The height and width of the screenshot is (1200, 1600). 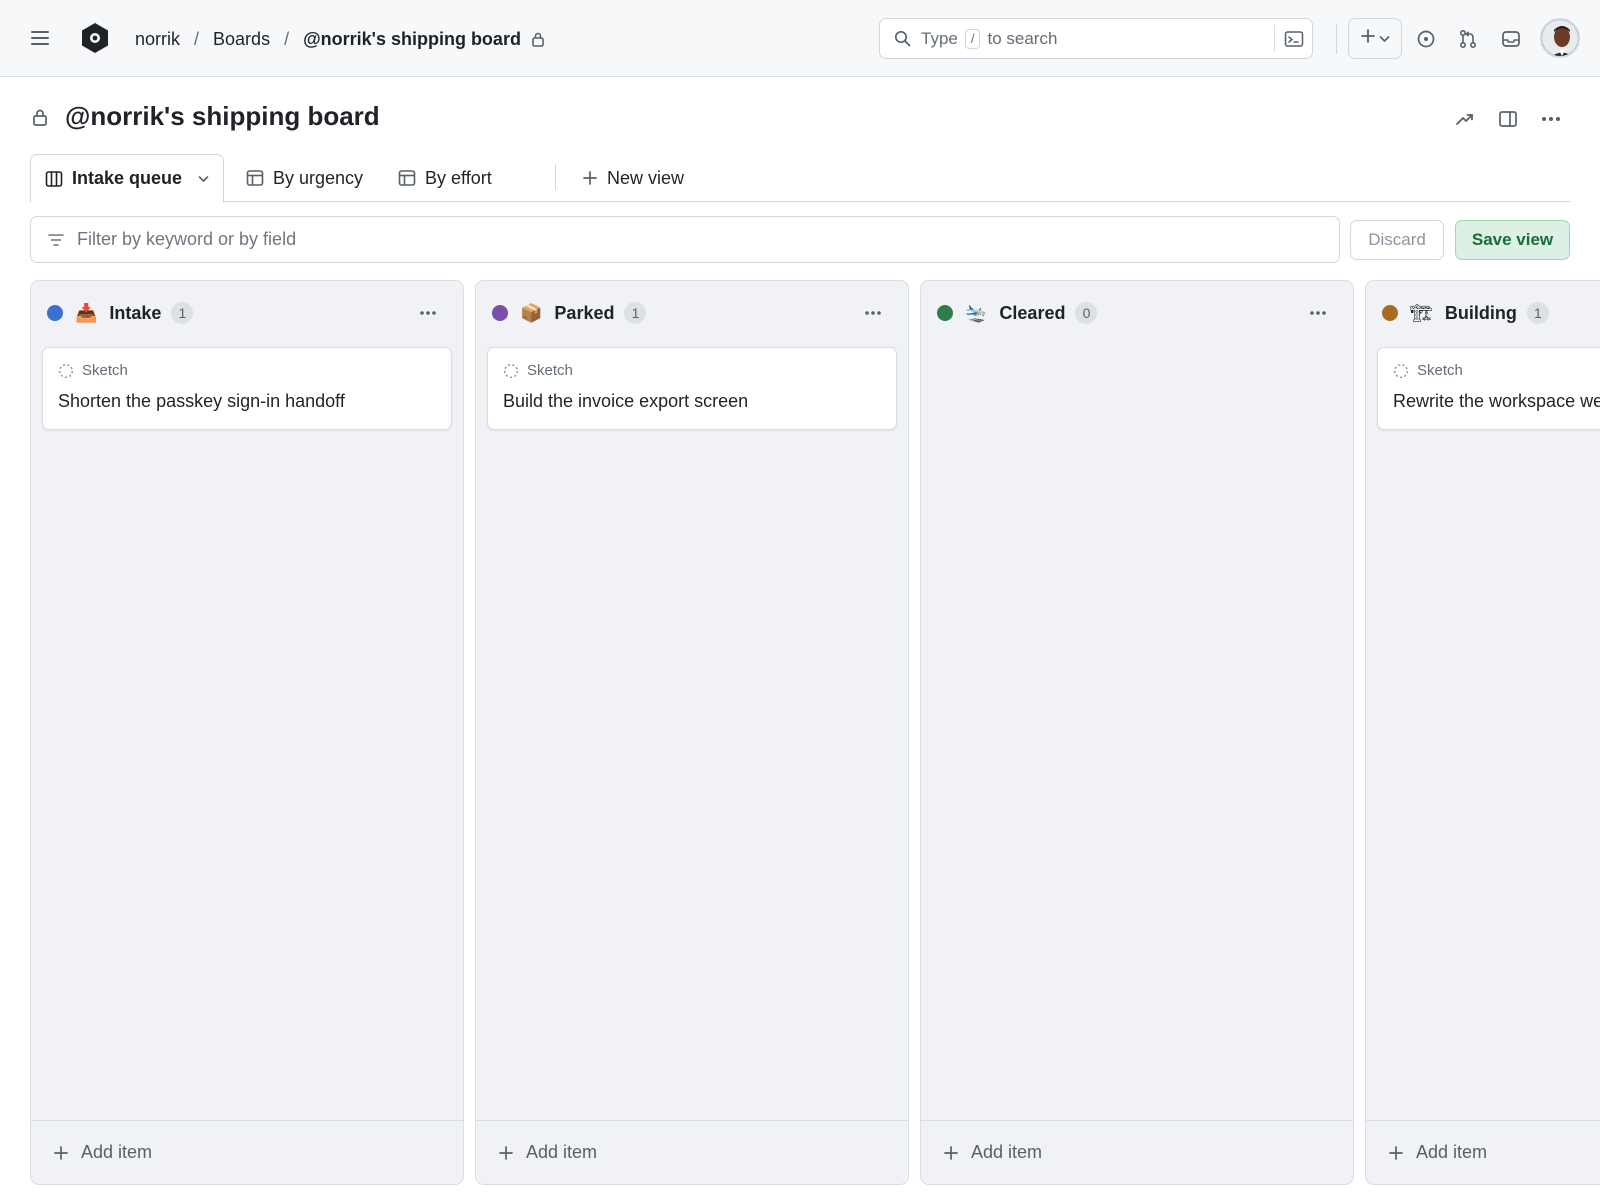 I want to click on issues-icon, so click(x=1426, y=39).